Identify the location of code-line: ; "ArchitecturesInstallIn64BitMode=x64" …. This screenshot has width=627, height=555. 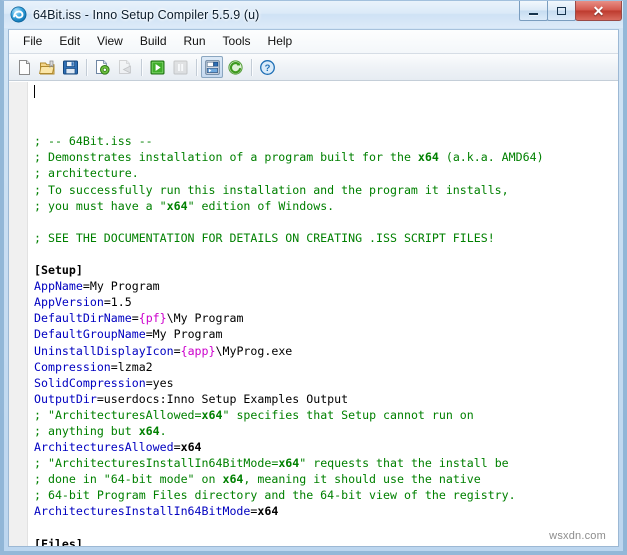
(271, 463).